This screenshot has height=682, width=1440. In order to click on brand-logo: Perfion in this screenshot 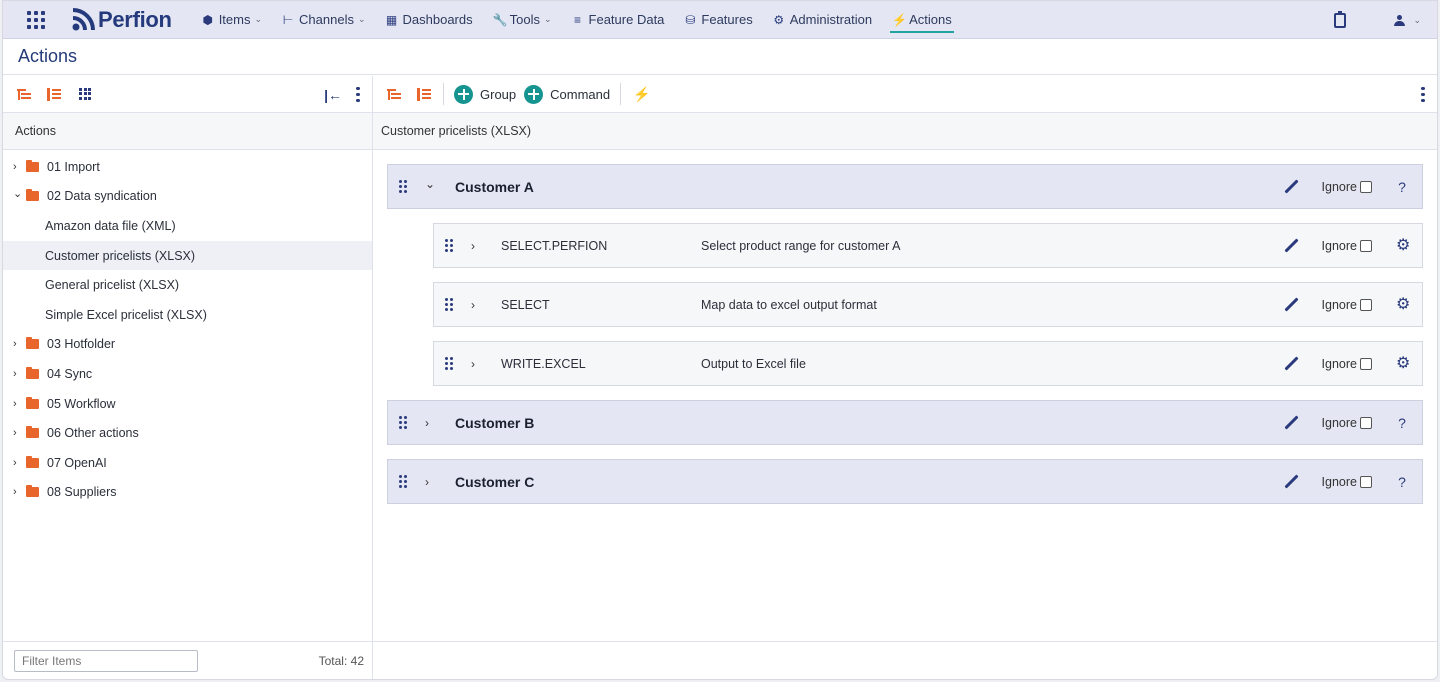, I will do `click(121, 20)`.